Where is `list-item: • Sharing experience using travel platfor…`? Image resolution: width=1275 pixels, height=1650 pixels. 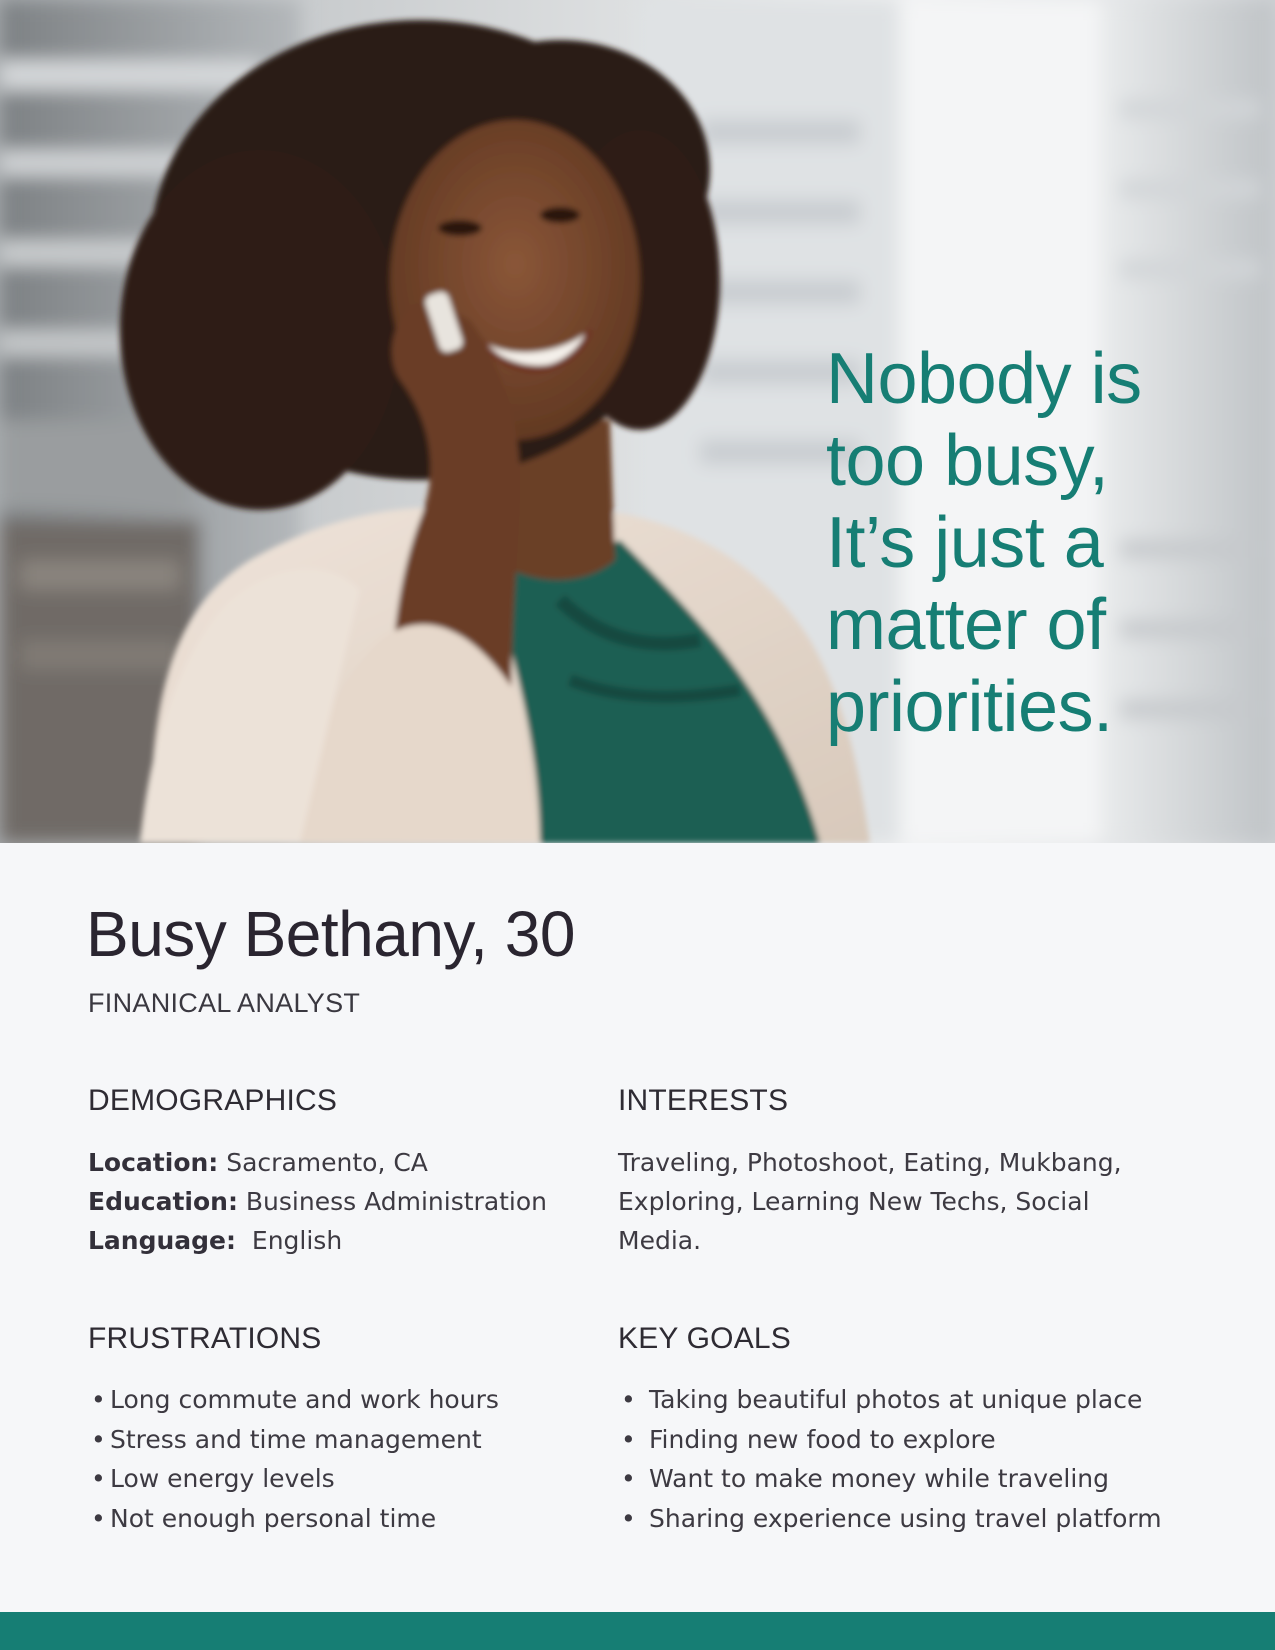 list-item: • Sharing experience using travel platfor… is located at coordinates (890, 1519).